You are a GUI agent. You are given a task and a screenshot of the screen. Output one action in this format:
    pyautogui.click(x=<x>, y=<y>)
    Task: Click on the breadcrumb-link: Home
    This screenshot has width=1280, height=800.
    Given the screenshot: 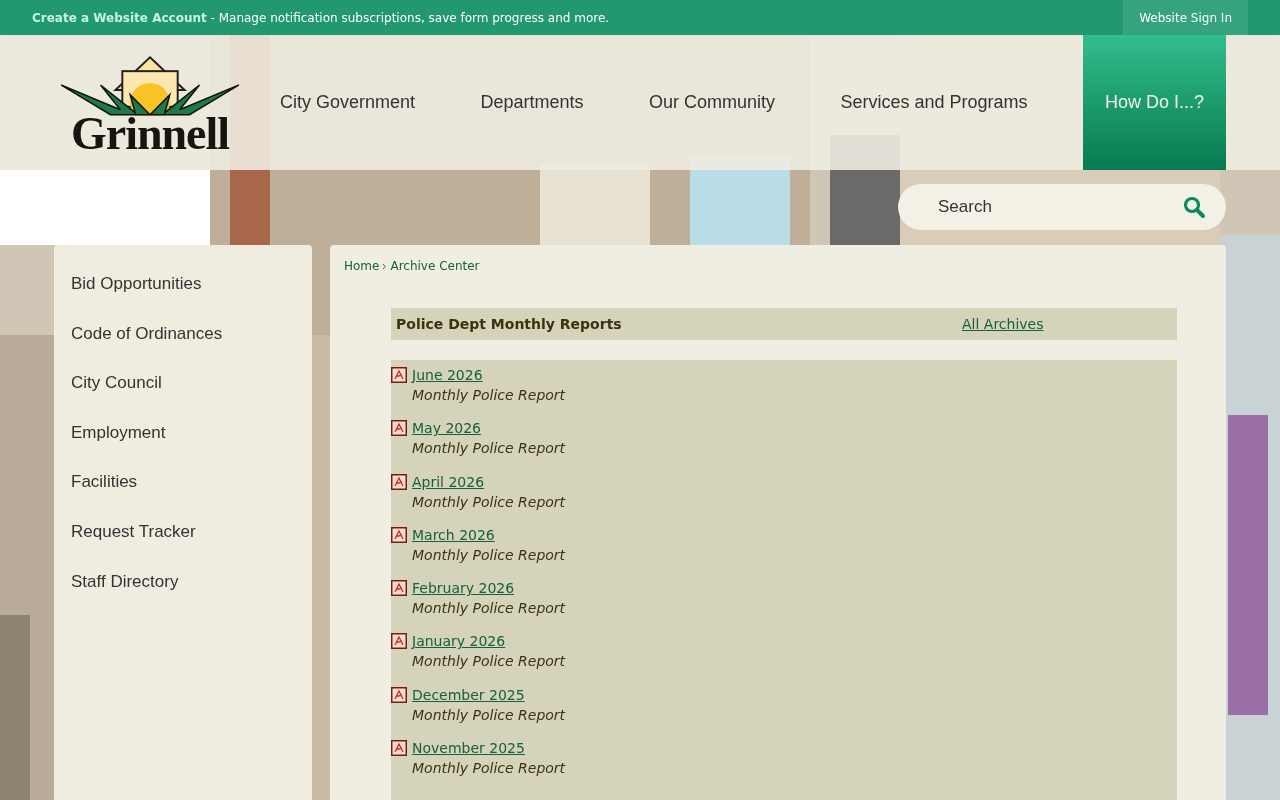 What is the action you would take?
    pyautogui.click(x=362, y=266)
    